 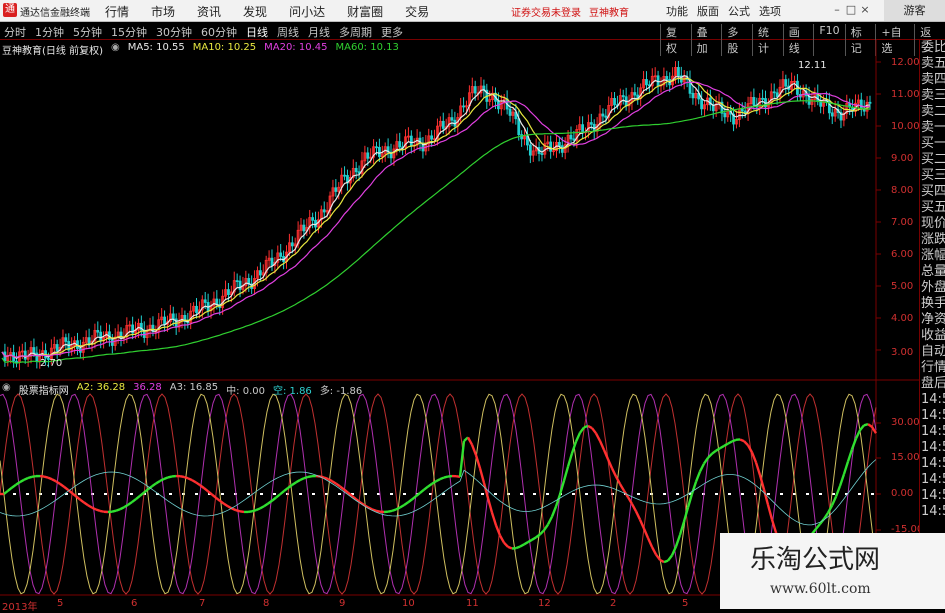 What do you see at coordinates (932, 384) in the screenshot?
I see `side-item: 盘后` at bounding box center [932, 384].